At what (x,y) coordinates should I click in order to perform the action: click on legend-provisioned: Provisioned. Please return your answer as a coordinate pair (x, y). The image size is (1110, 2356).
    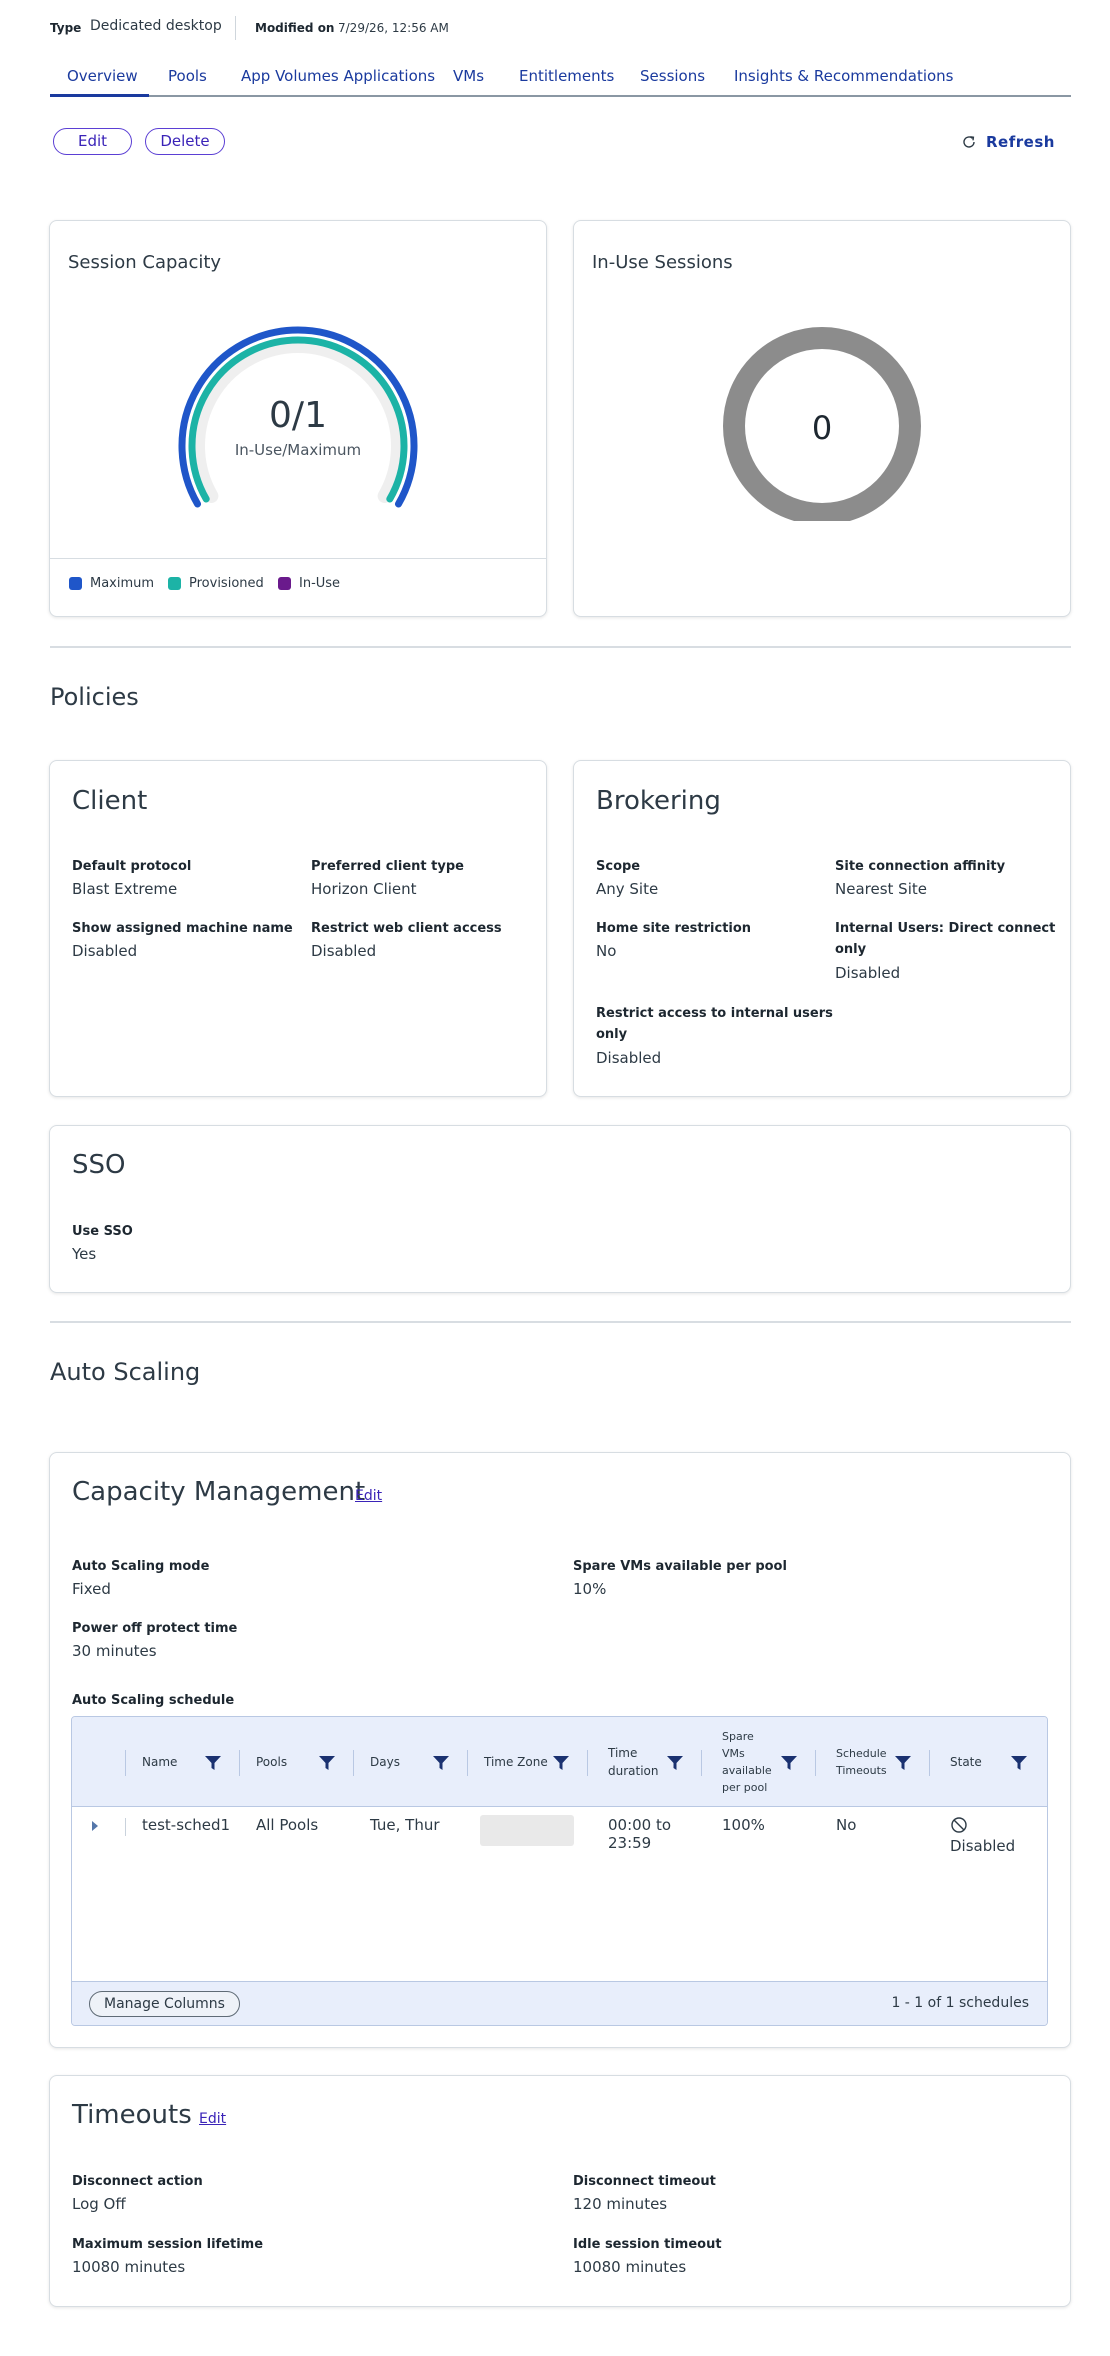
    Looking at the image, I should click on (216, 583).